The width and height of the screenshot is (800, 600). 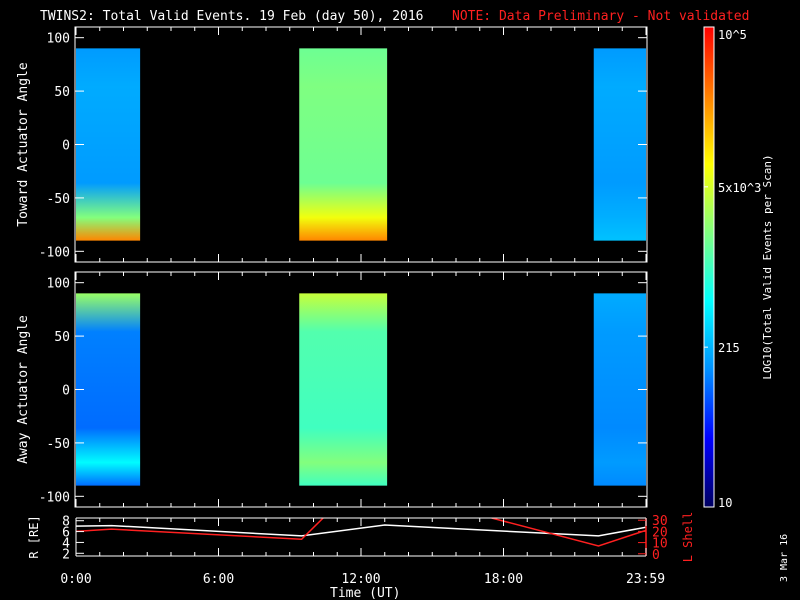 What do you see at coordinates (725, 503) in the screenshot?
I see `colorbar-tick-label: 10` at bounding box center [725, 503].